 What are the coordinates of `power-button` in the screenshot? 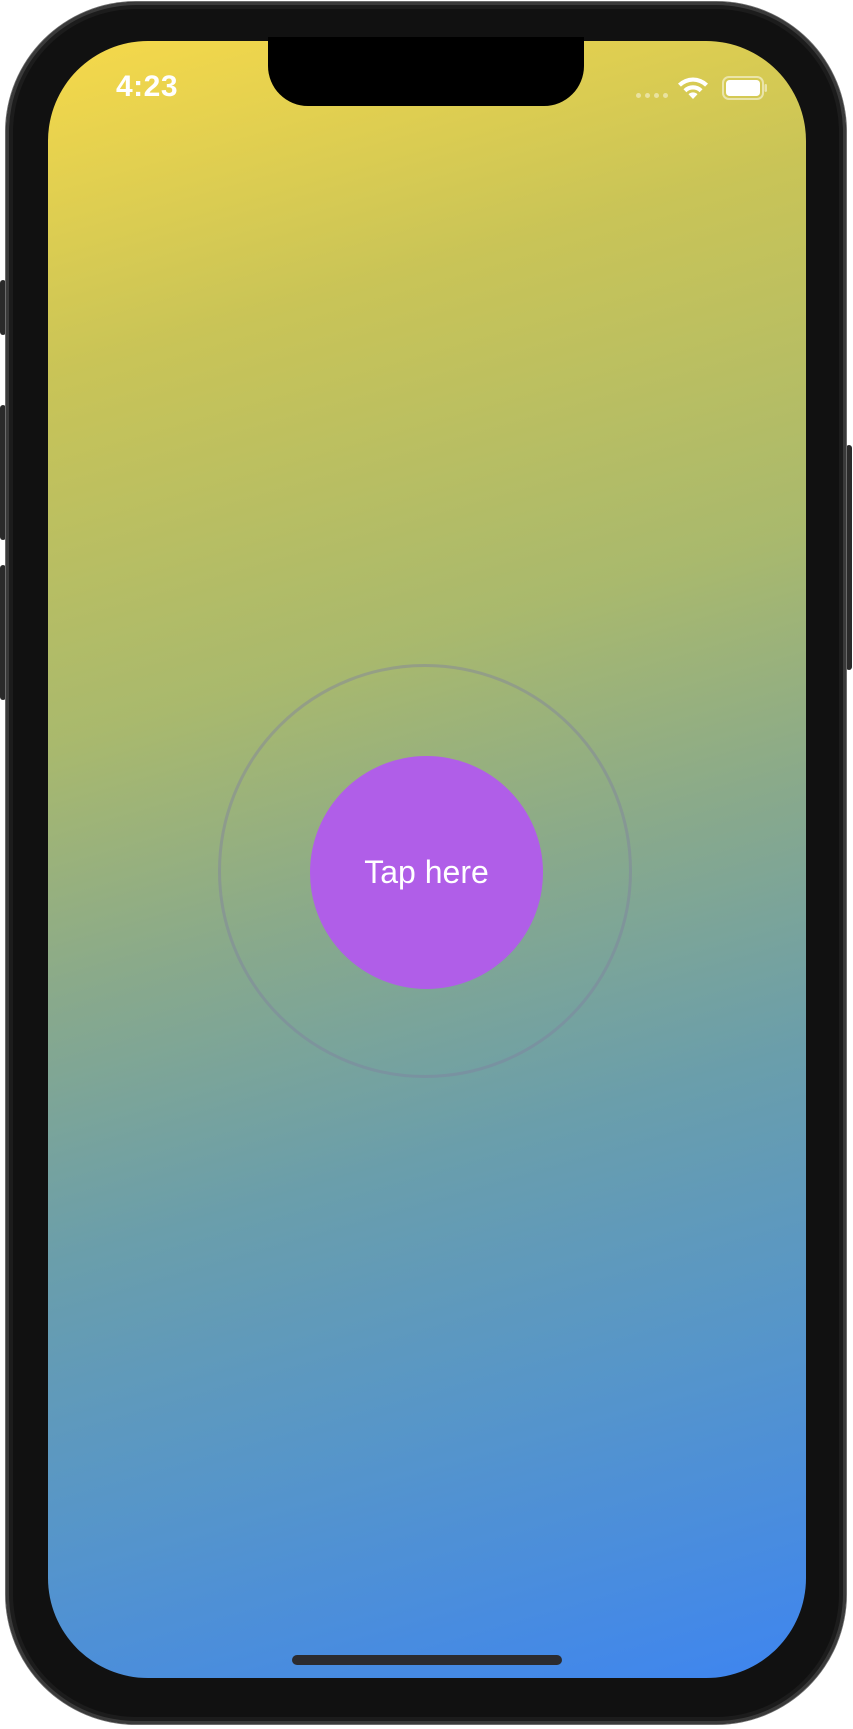 It's located at (849, 557).